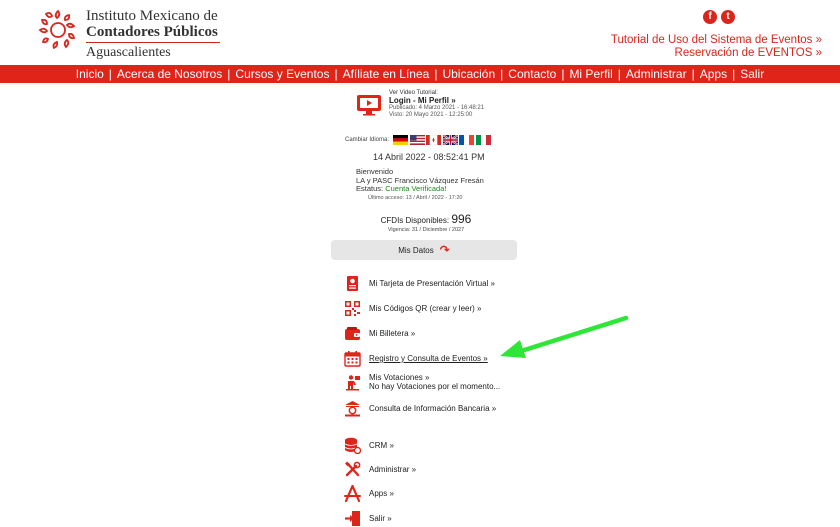 The image size is (840, 527). What do you see at coordinates (367, 140) in the screenshot?
I see `language-label: Cambiar Idioma:` at bounding box center [367, 140].